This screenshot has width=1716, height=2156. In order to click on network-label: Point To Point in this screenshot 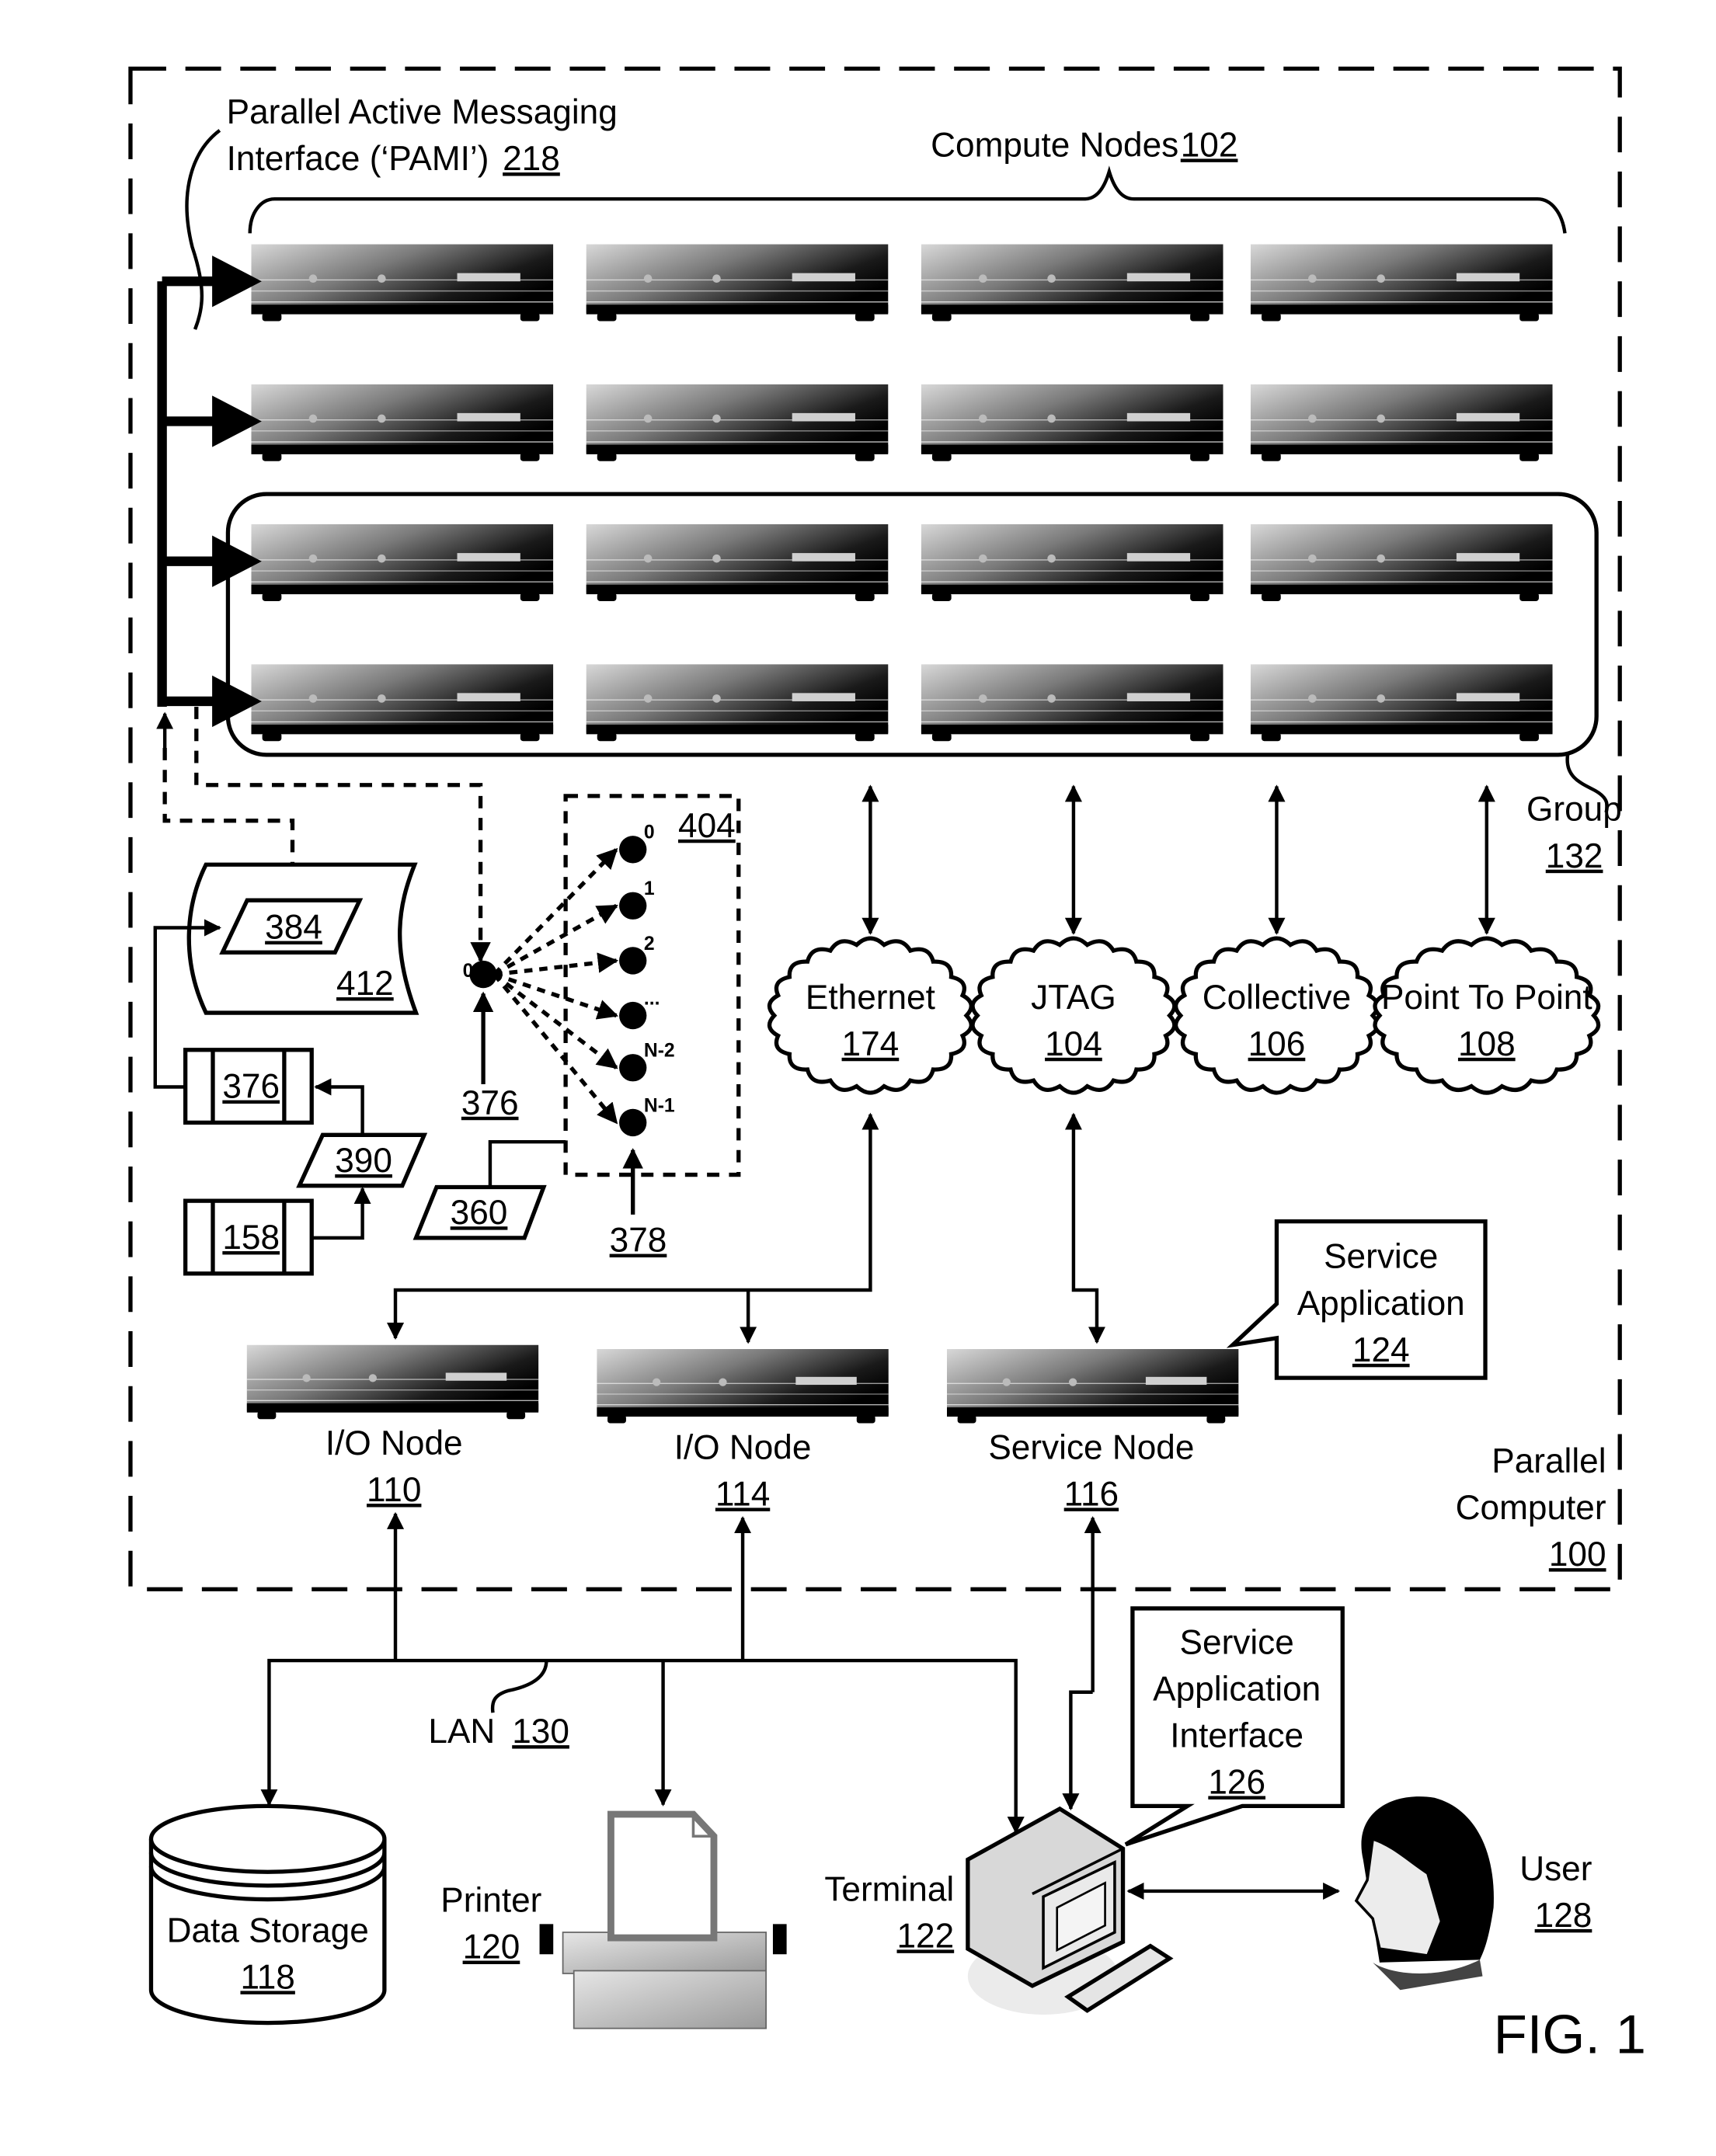, I will do `click(1486, 998)`.